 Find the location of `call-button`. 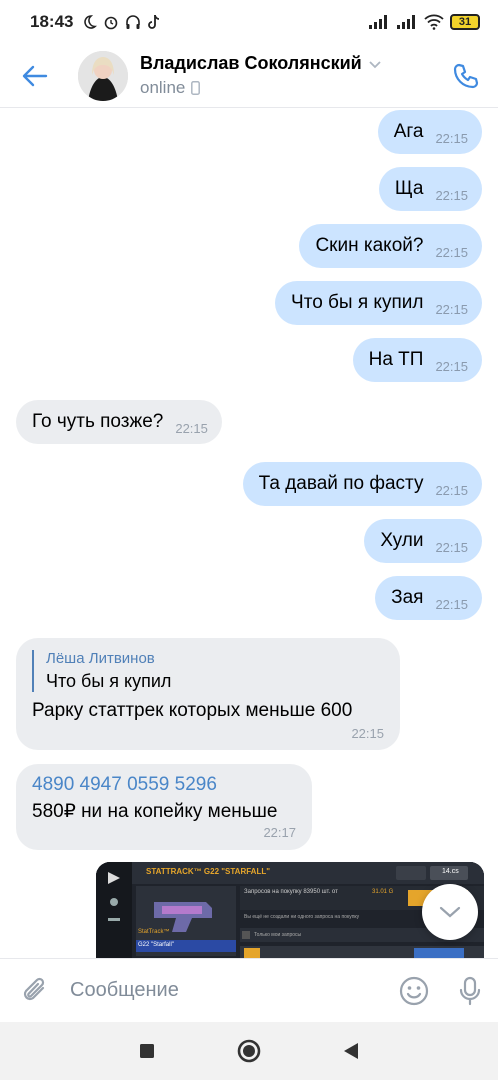

call-button is located at coordinates (466, 76).